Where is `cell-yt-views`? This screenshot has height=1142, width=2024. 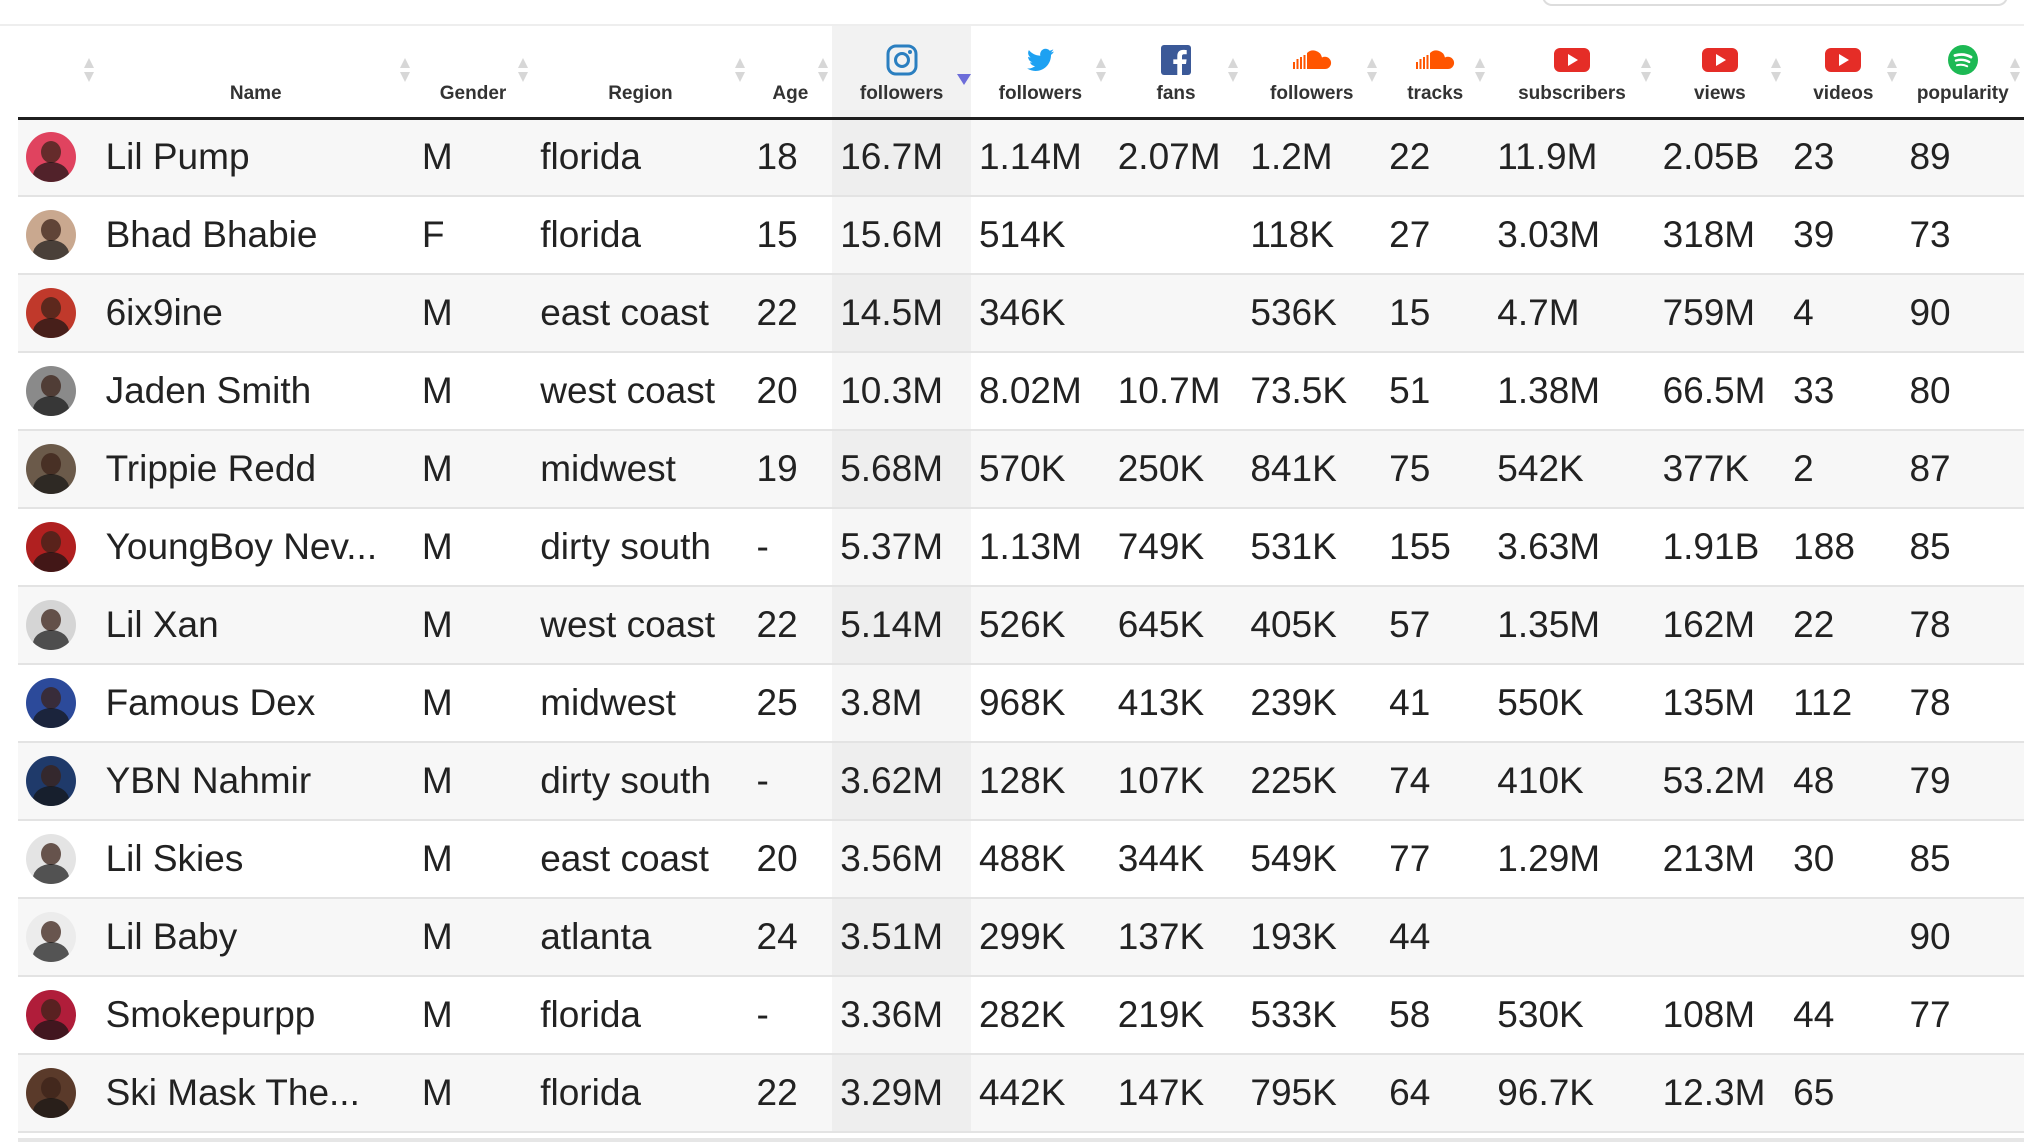 cell-yt-views is located at coordinates (1720, 937).